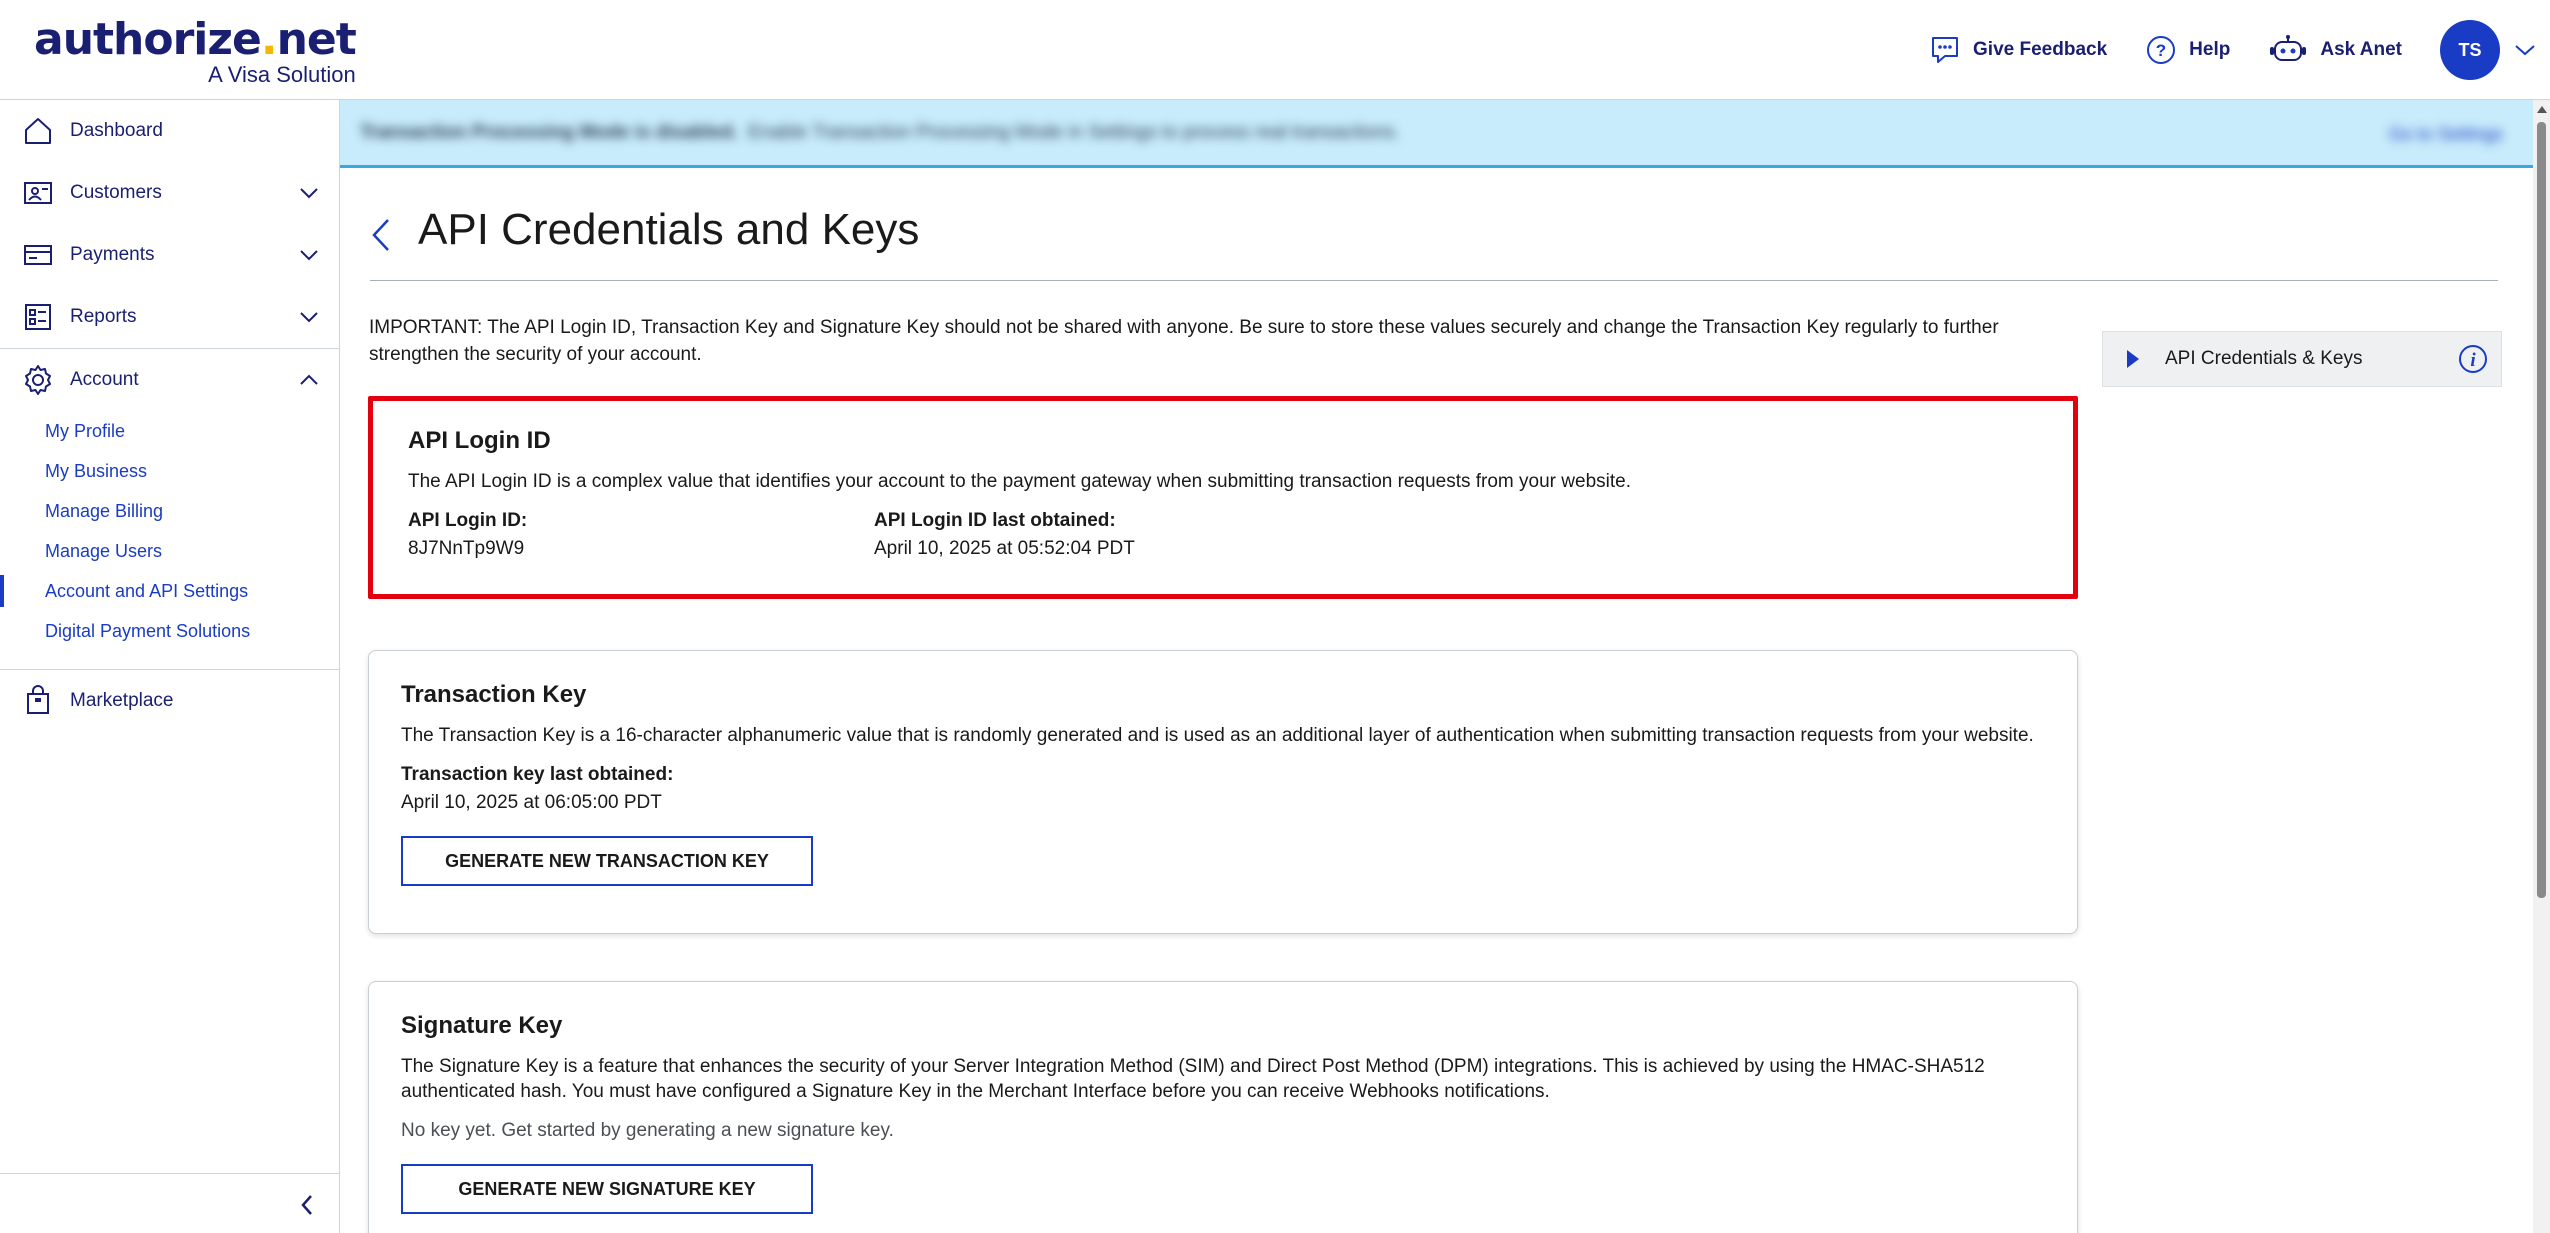 Image resolution: width=2550 pixels, height=1233 pixels. What do you see at coordinates (466, 548) in the screenshot?
I see `api-login-id-value: 8J7NnTp9W9` at bounding box center [466, 548].